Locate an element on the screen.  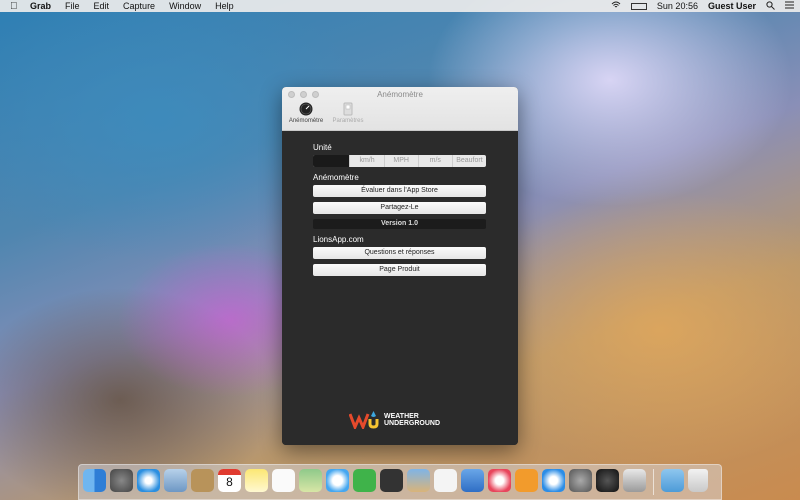
finder-icon is located at coordinates (94, 480).